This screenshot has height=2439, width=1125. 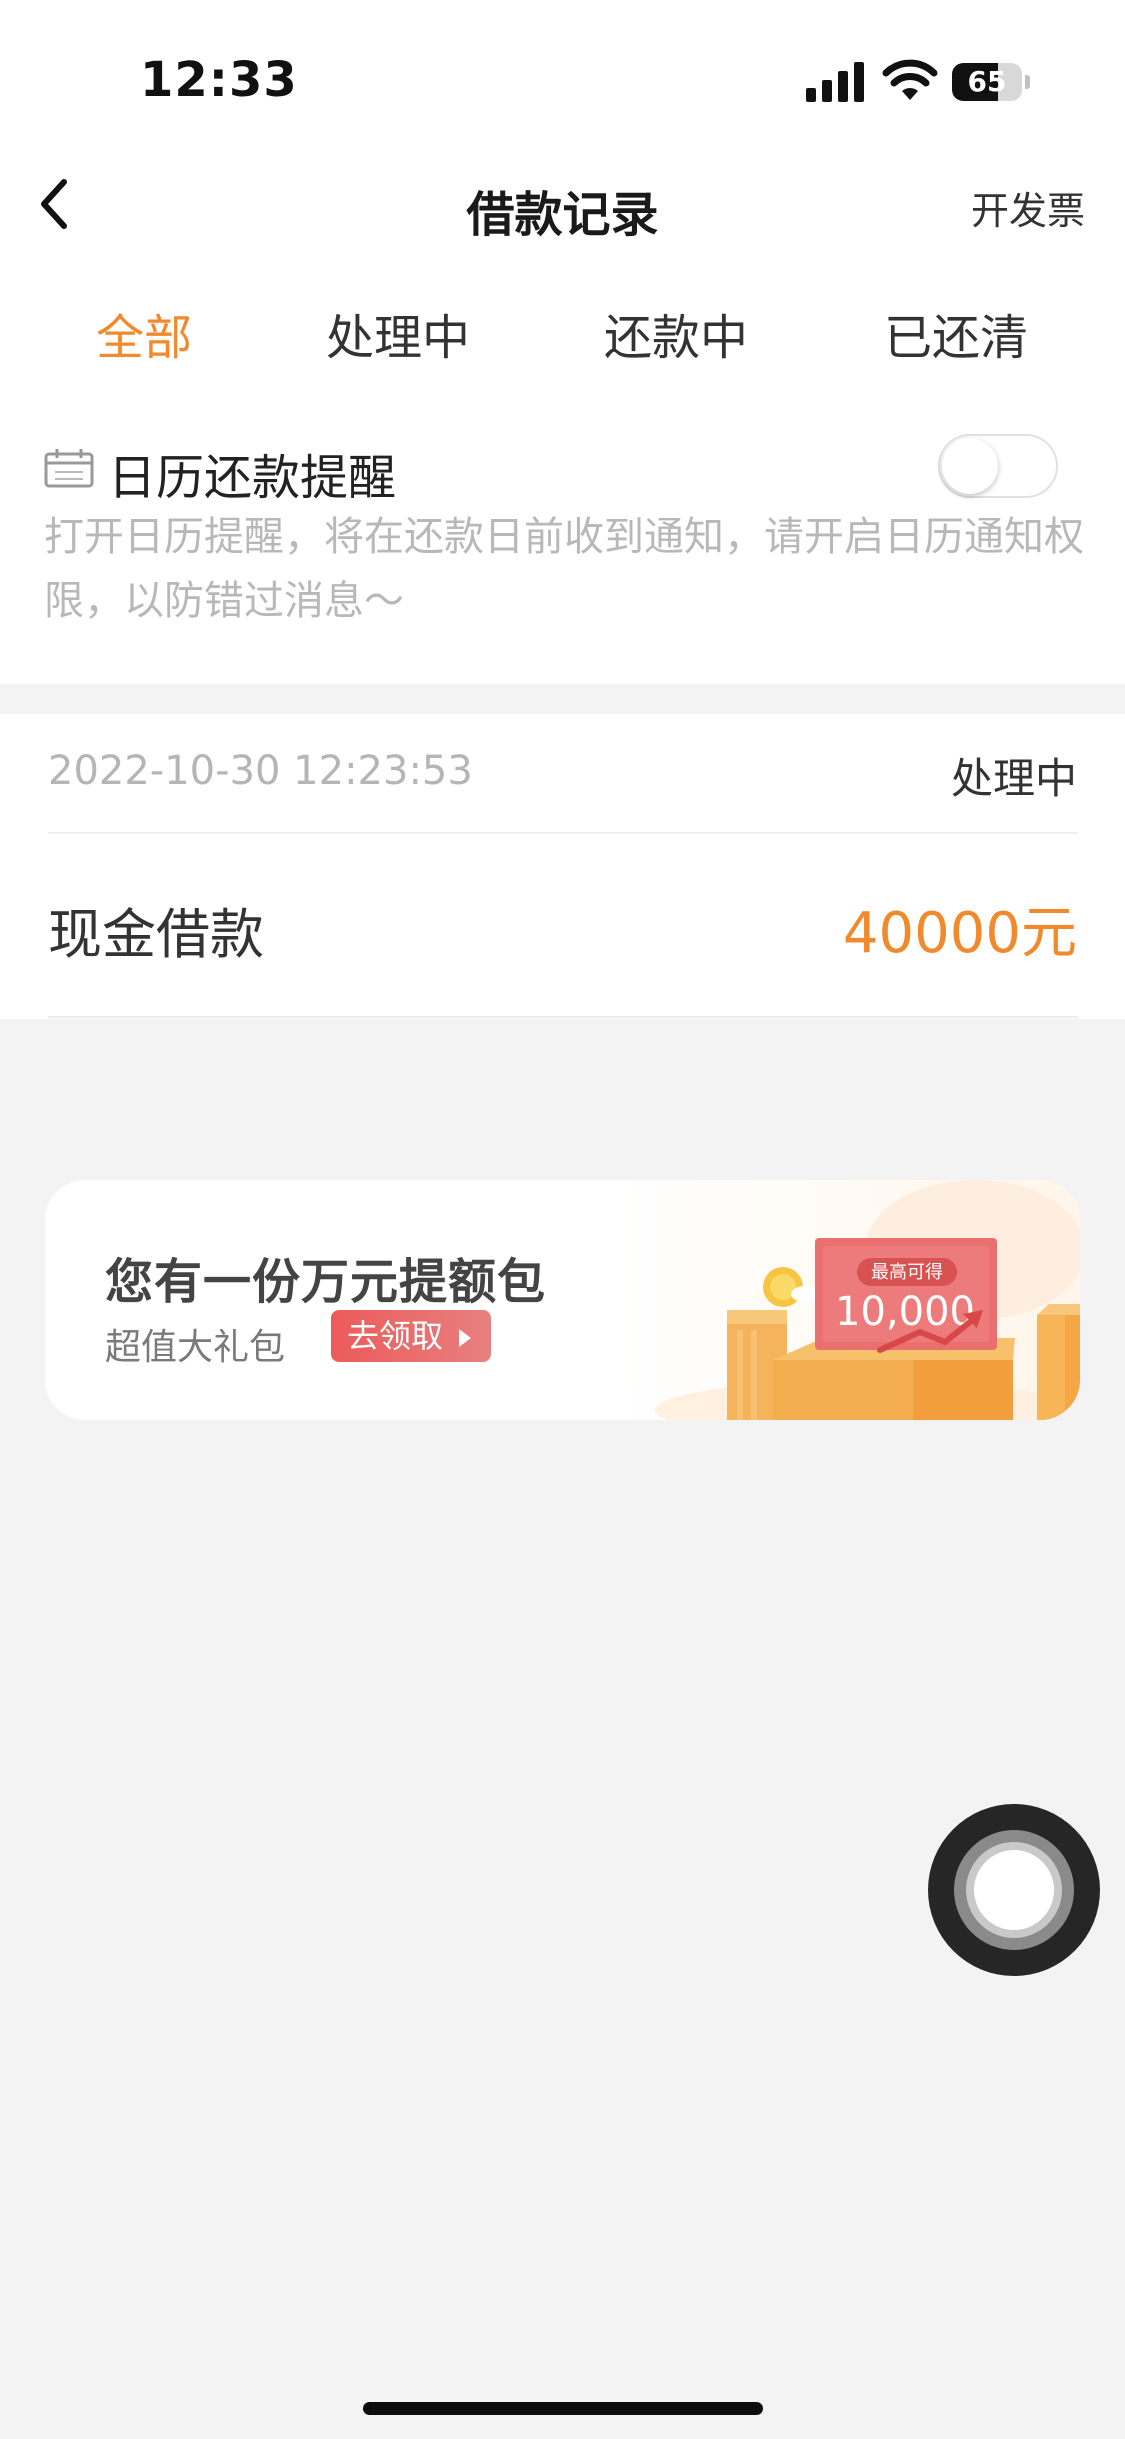 I want to click on record-divider, so click(x=563, y=833).